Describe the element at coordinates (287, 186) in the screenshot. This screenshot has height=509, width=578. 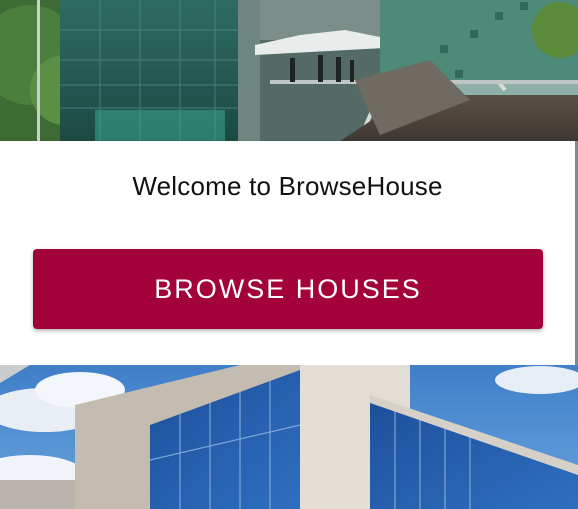
I see `welcome-title: Welcome to BrowseHouse` at that location.